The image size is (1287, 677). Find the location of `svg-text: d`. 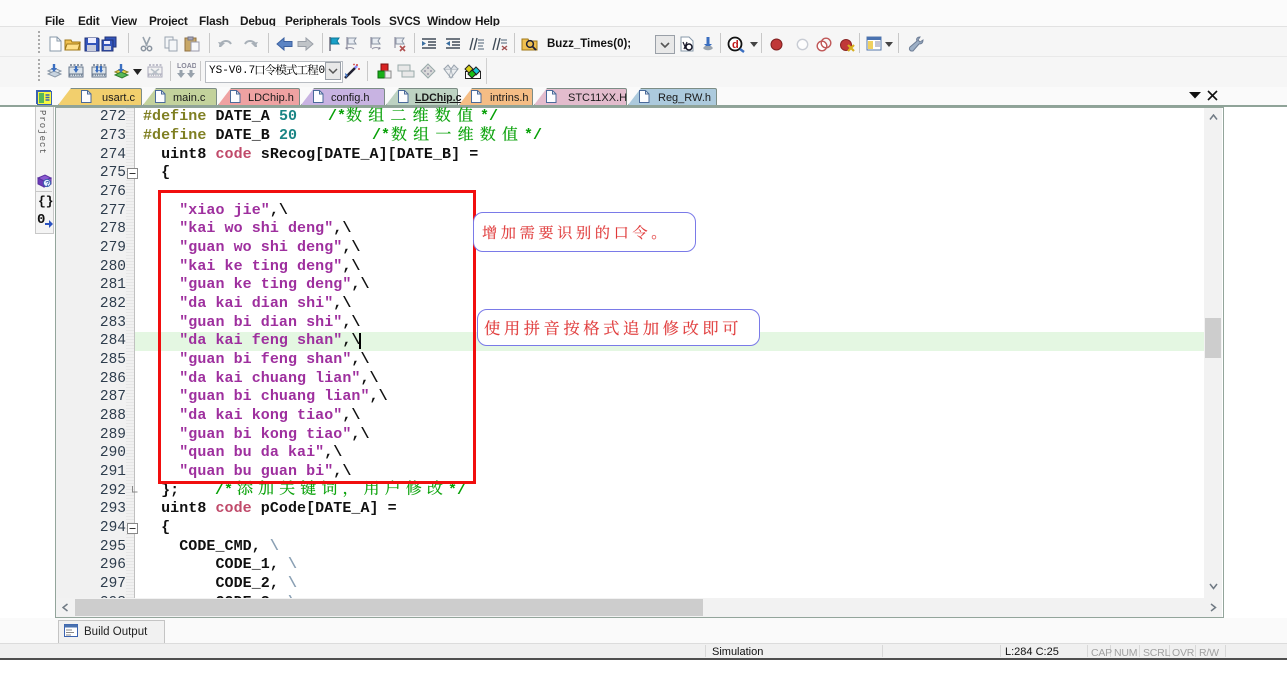

svg-text: d is located at coordinates (735, 45).